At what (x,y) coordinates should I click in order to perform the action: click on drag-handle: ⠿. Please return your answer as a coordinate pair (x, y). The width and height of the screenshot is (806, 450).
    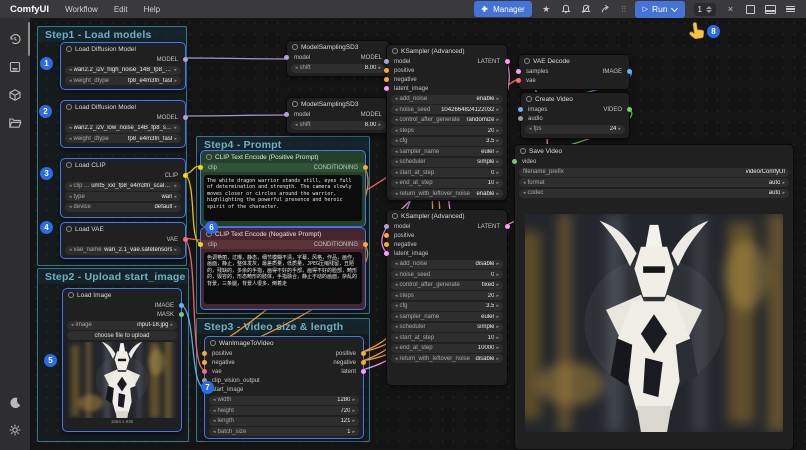
    Looking at the image, I should click on (624, 9).